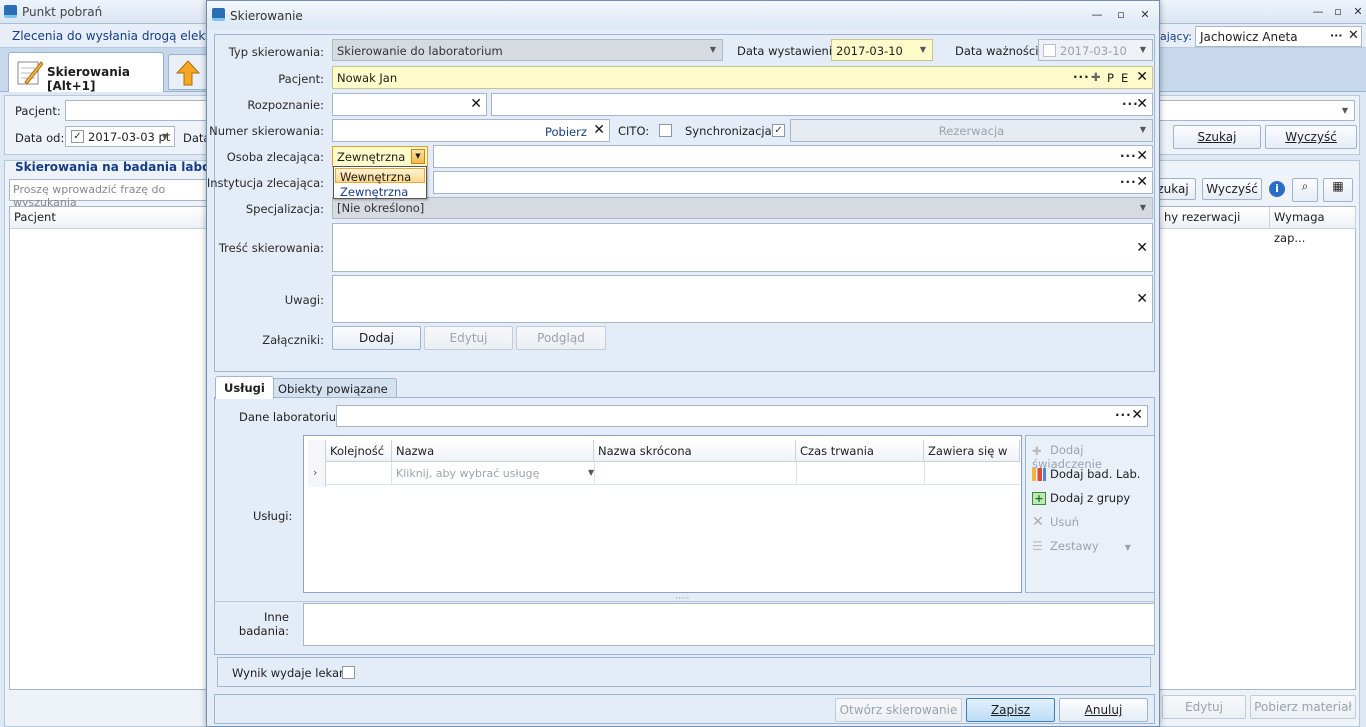 This screenshot has height=727, width=1366. Describe the element at coordinates (409, 104) in the screenshot. I see `rozpoznanie-code-input: ✕` at that location.